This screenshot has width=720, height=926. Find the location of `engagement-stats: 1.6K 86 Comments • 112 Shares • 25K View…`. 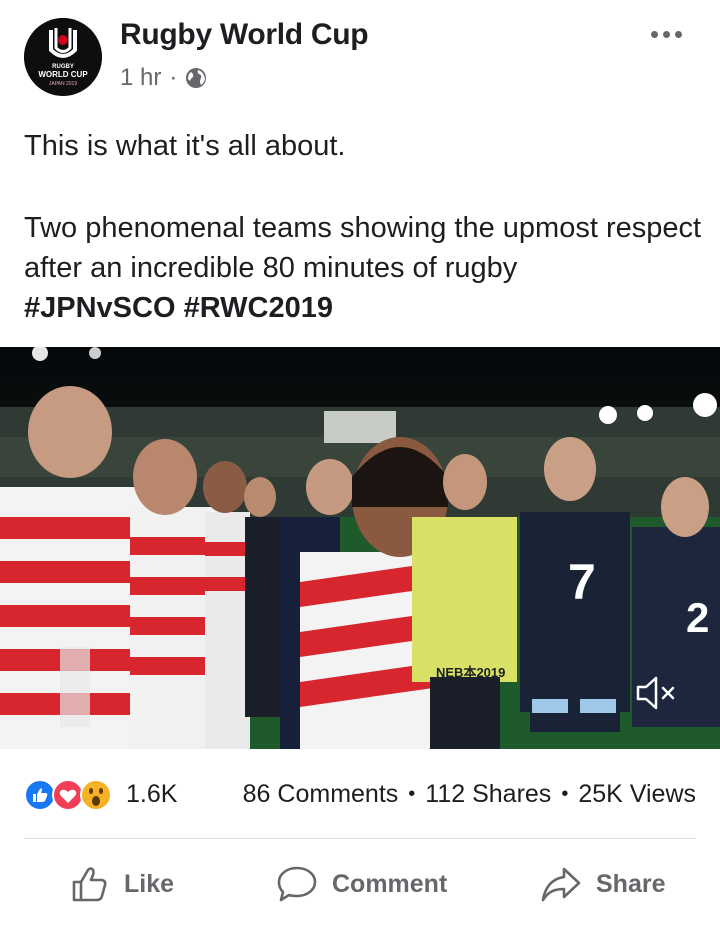

engagement-stats: 1.6K 86 Comments • 112 Shares • 25K View… is located at coordinates (360, 796).